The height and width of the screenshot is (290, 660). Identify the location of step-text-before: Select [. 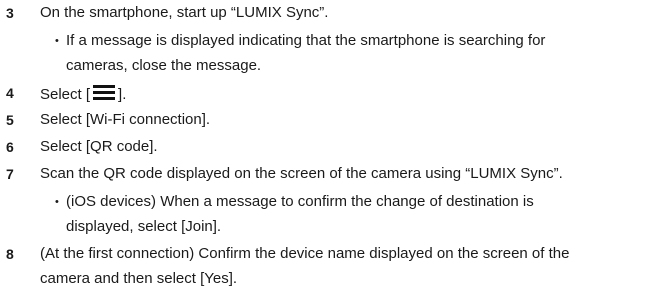
(65, 94).